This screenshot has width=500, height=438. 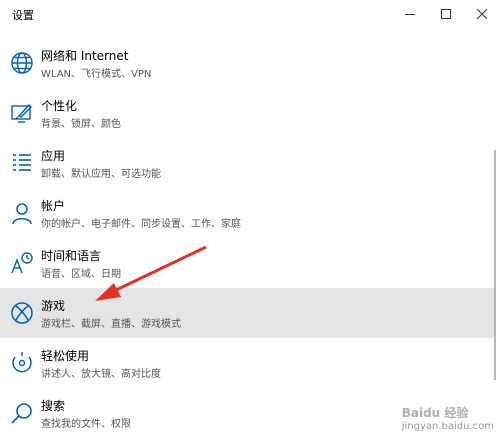 I want to click on category-apps: 应用 卸载、默认应用、可选功能, so click(x=247, y=163).